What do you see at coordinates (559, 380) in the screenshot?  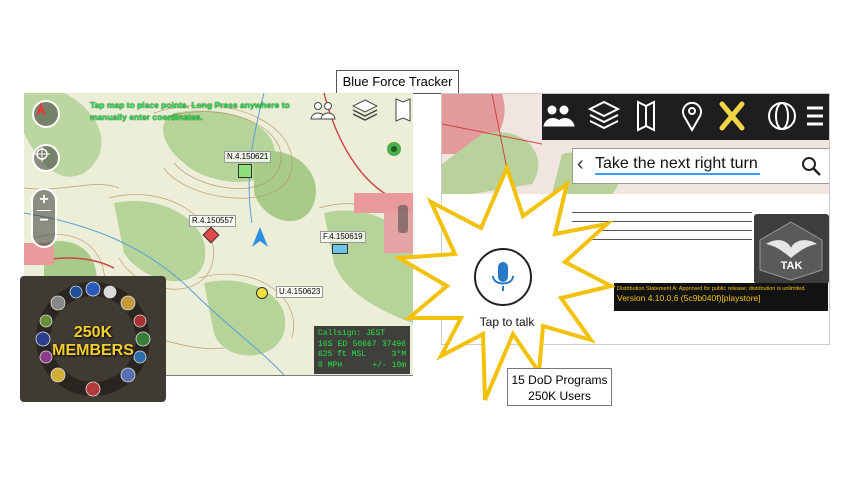 I see `programs-count: 15 DoD Programs` at bounding box center [559, 380].